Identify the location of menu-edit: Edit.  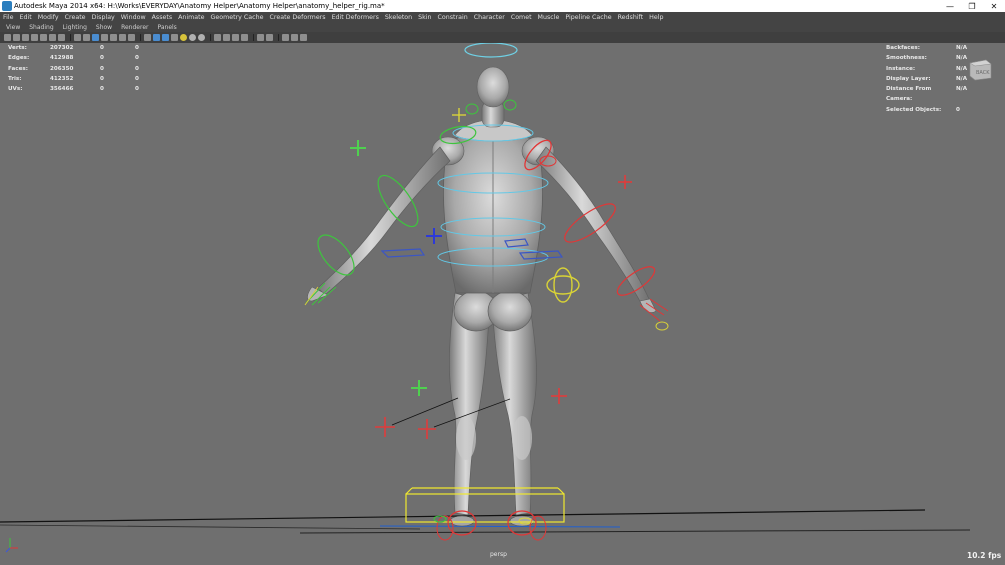
(26, 17).